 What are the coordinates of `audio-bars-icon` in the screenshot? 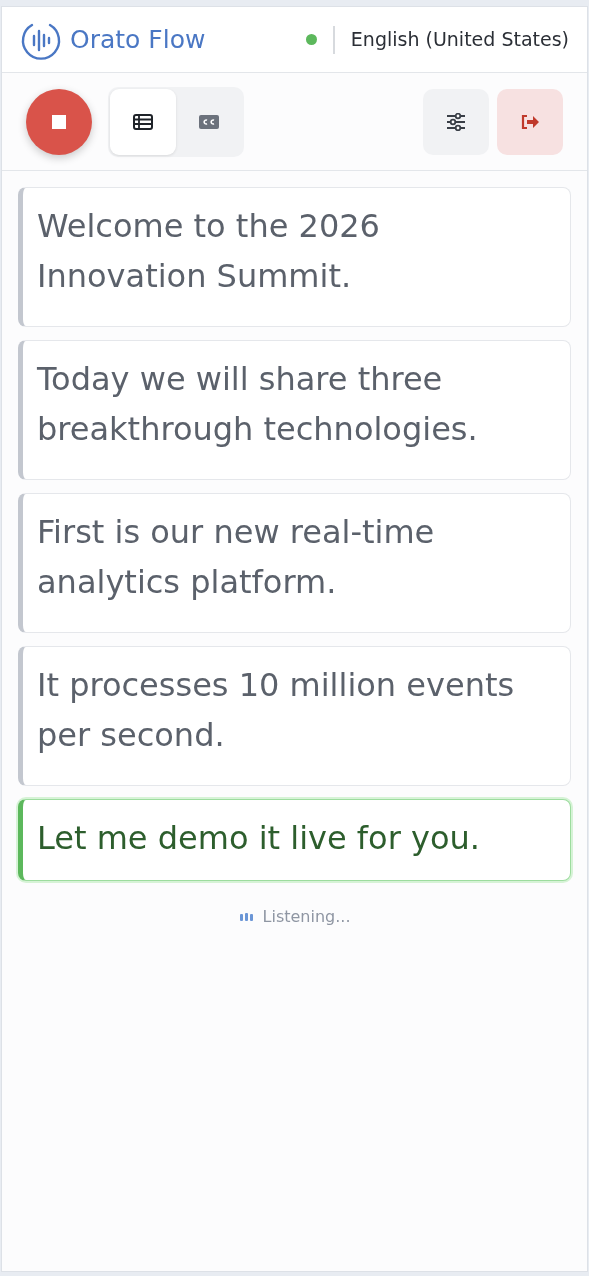 It's located at (246, 917).